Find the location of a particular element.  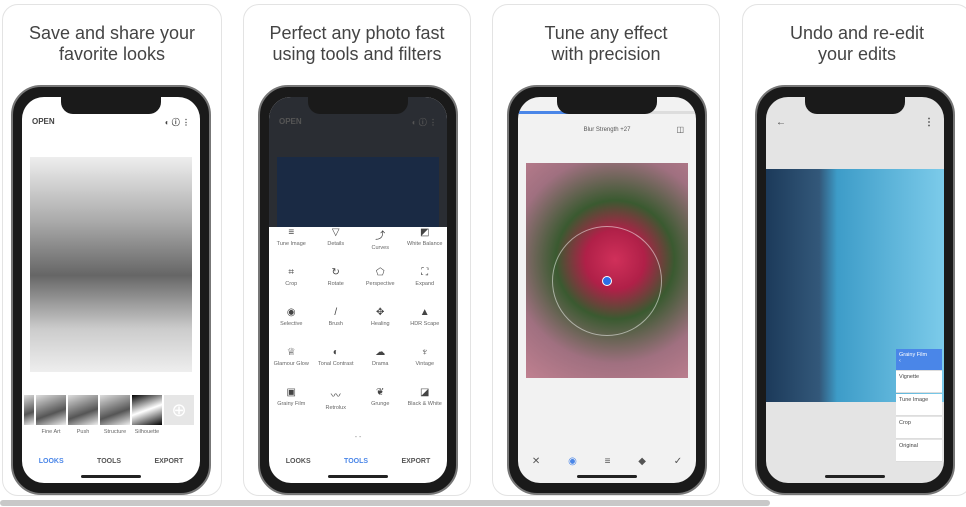

look-item: Push is located at coordinates (83, 415).